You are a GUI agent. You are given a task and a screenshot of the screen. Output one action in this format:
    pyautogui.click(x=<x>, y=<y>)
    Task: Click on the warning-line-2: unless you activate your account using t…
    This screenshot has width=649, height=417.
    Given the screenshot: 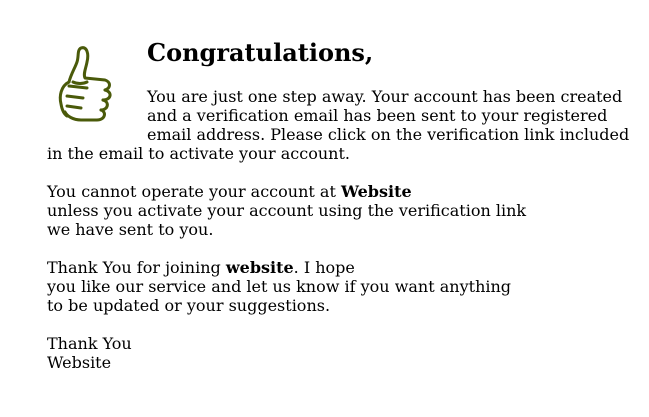 What is the action you would take?
    pyautogui.click(x=287, y=210)
    